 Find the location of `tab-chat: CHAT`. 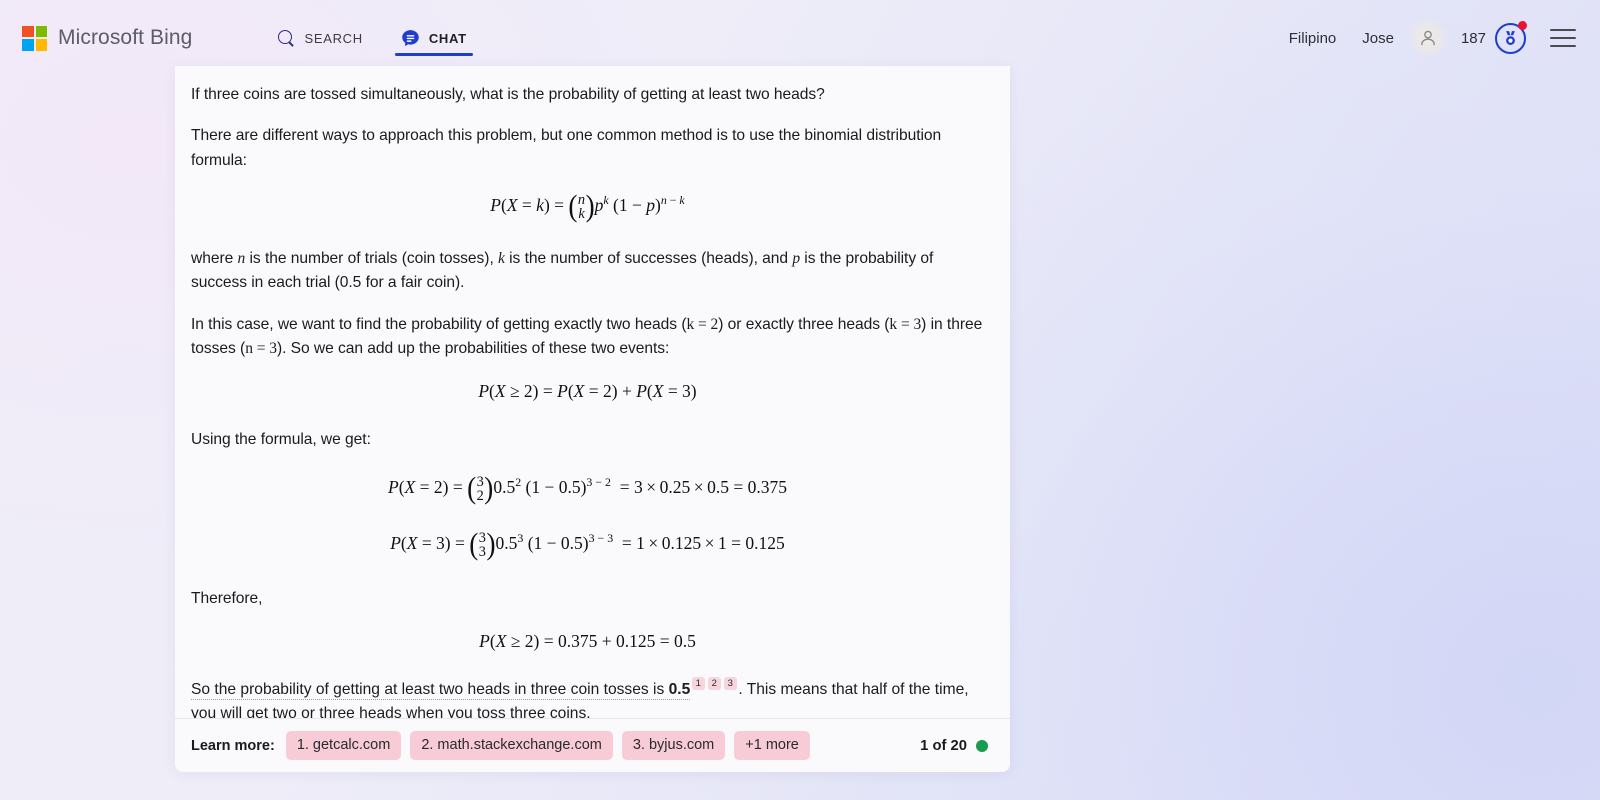

tab-chat: CHAT is located at coordinates (434, 38).